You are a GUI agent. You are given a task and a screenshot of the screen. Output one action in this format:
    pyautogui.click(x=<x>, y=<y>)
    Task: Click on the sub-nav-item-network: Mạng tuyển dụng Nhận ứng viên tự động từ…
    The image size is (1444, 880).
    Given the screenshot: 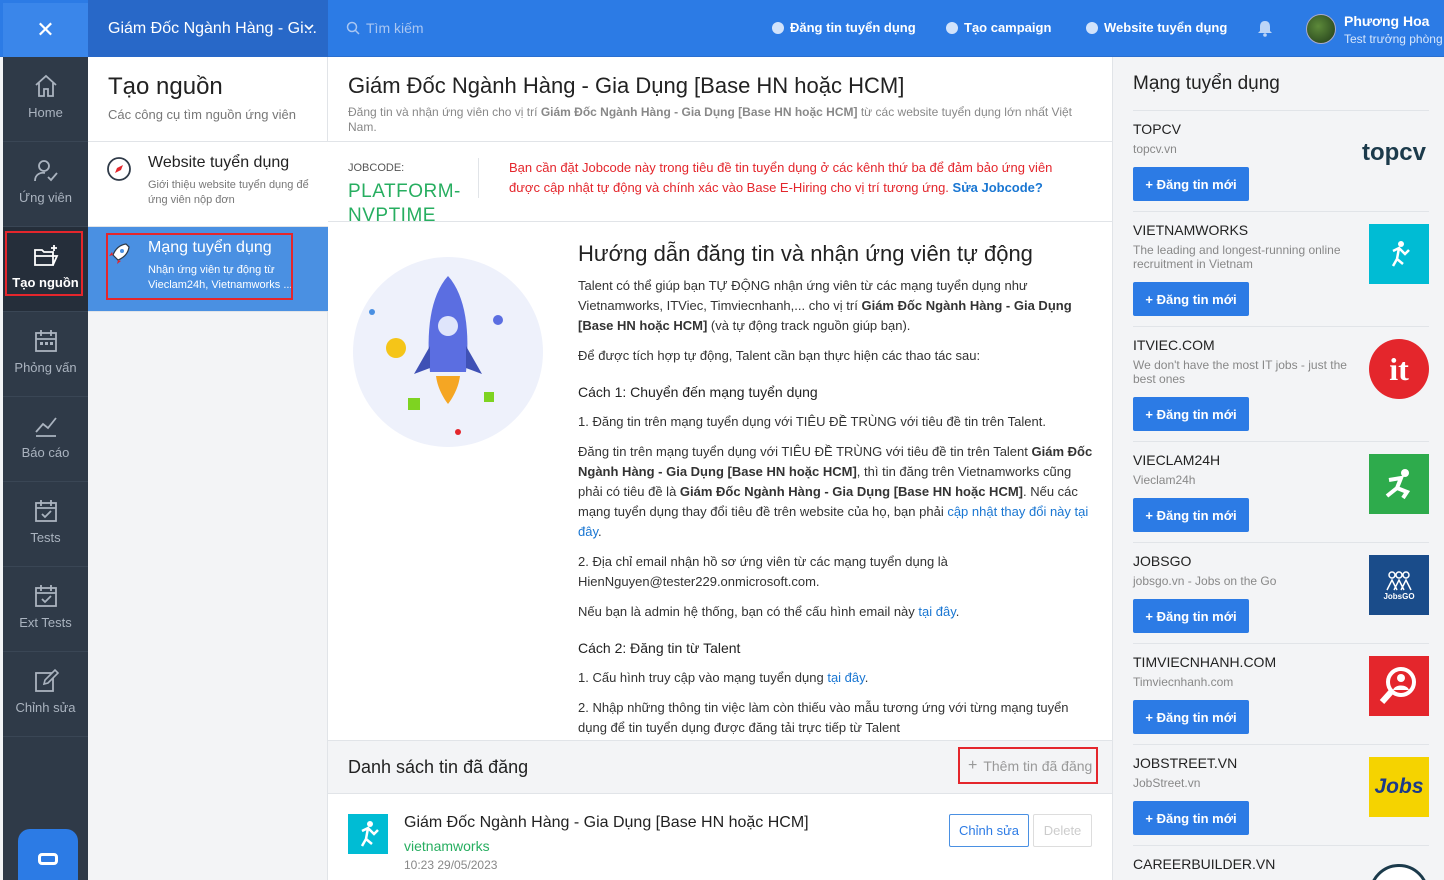 What is the action you would take?
    pyautogui.click(x=208, y=269)
    